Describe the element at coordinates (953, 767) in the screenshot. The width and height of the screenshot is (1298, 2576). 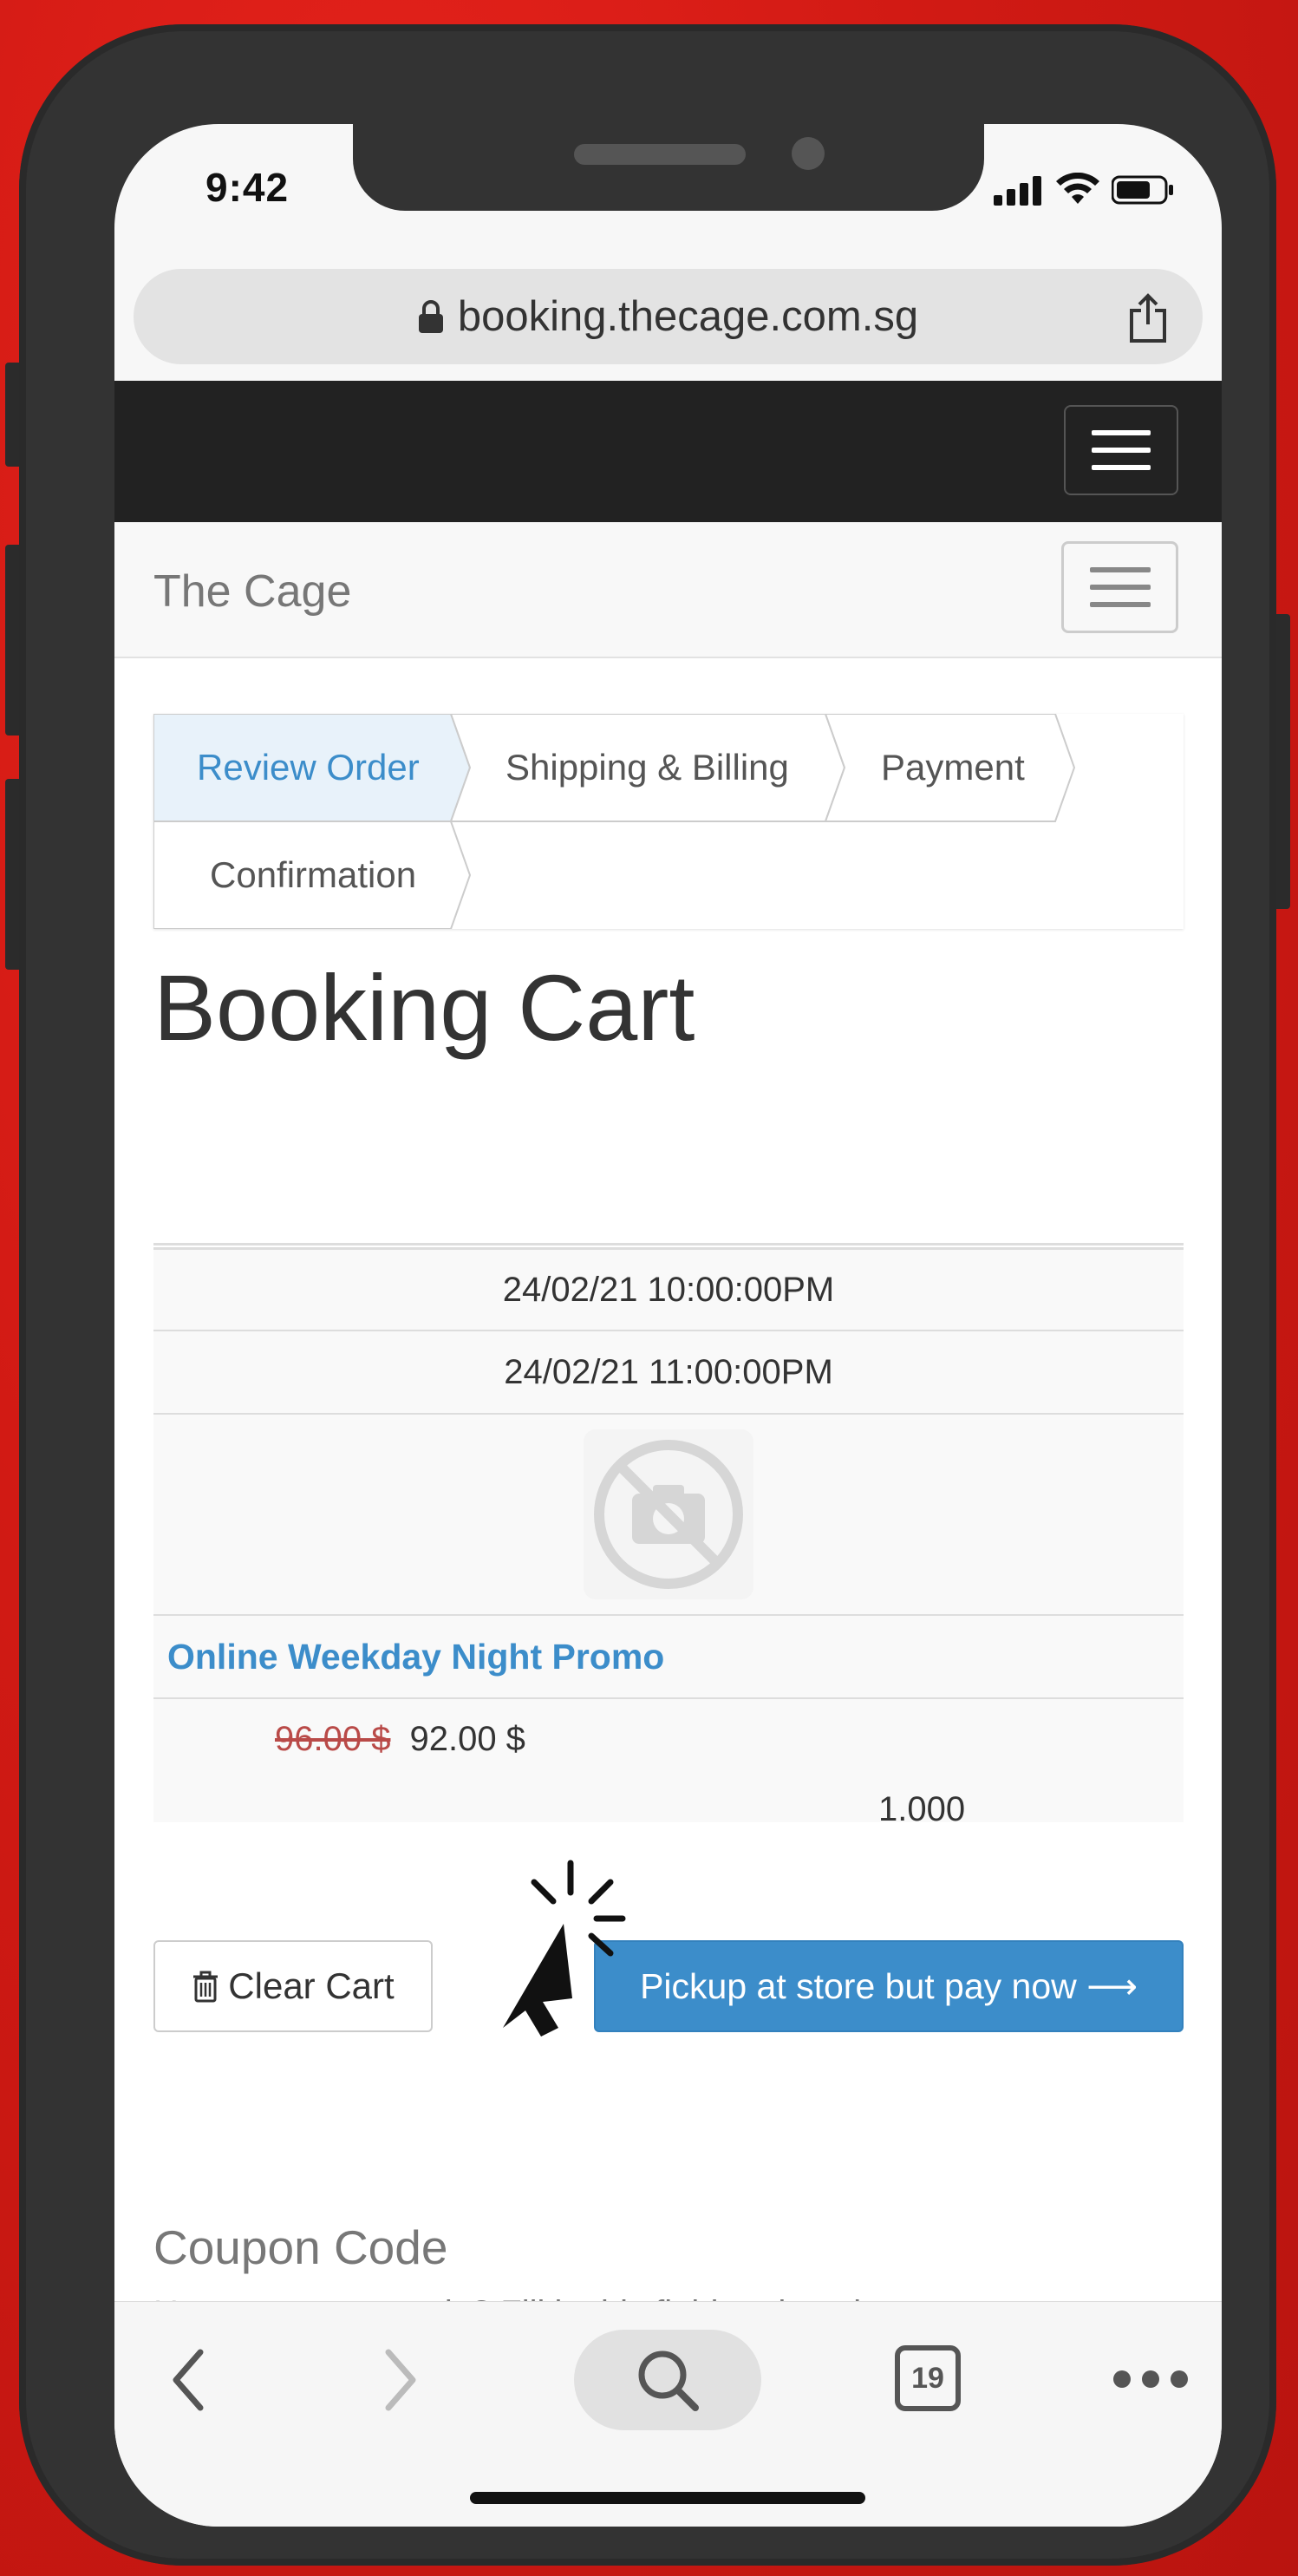
I see `step-payment: Payment` at that location.